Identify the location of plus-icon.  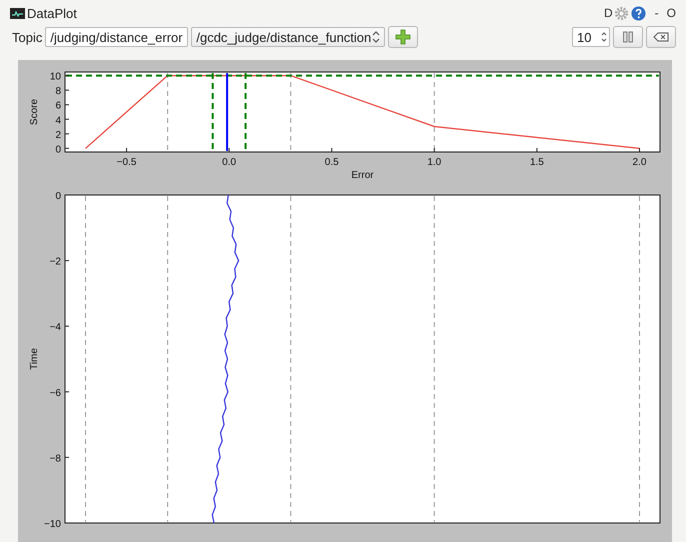
(403, 37).